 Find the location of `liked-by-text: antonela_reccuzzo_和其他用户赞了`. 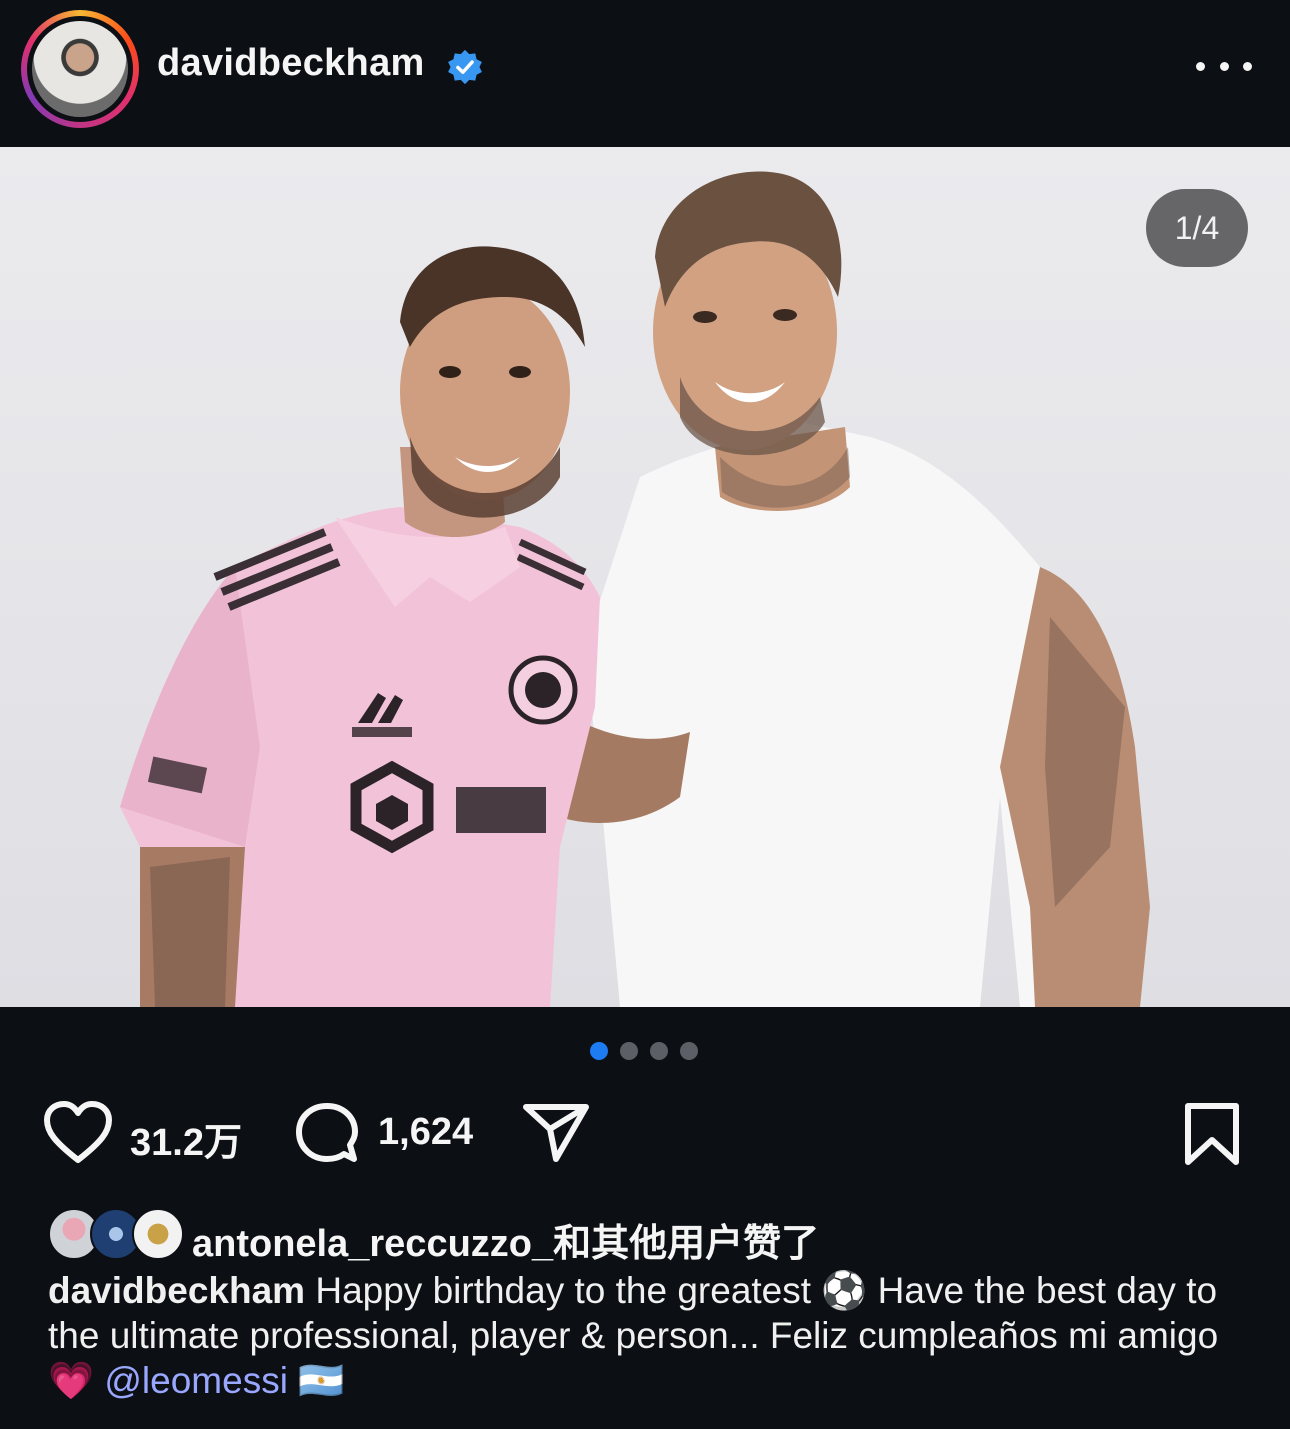

liked-by-text: antonela_reccuzzo_和其他用户赞了 is located at coordinates (505, 1239).